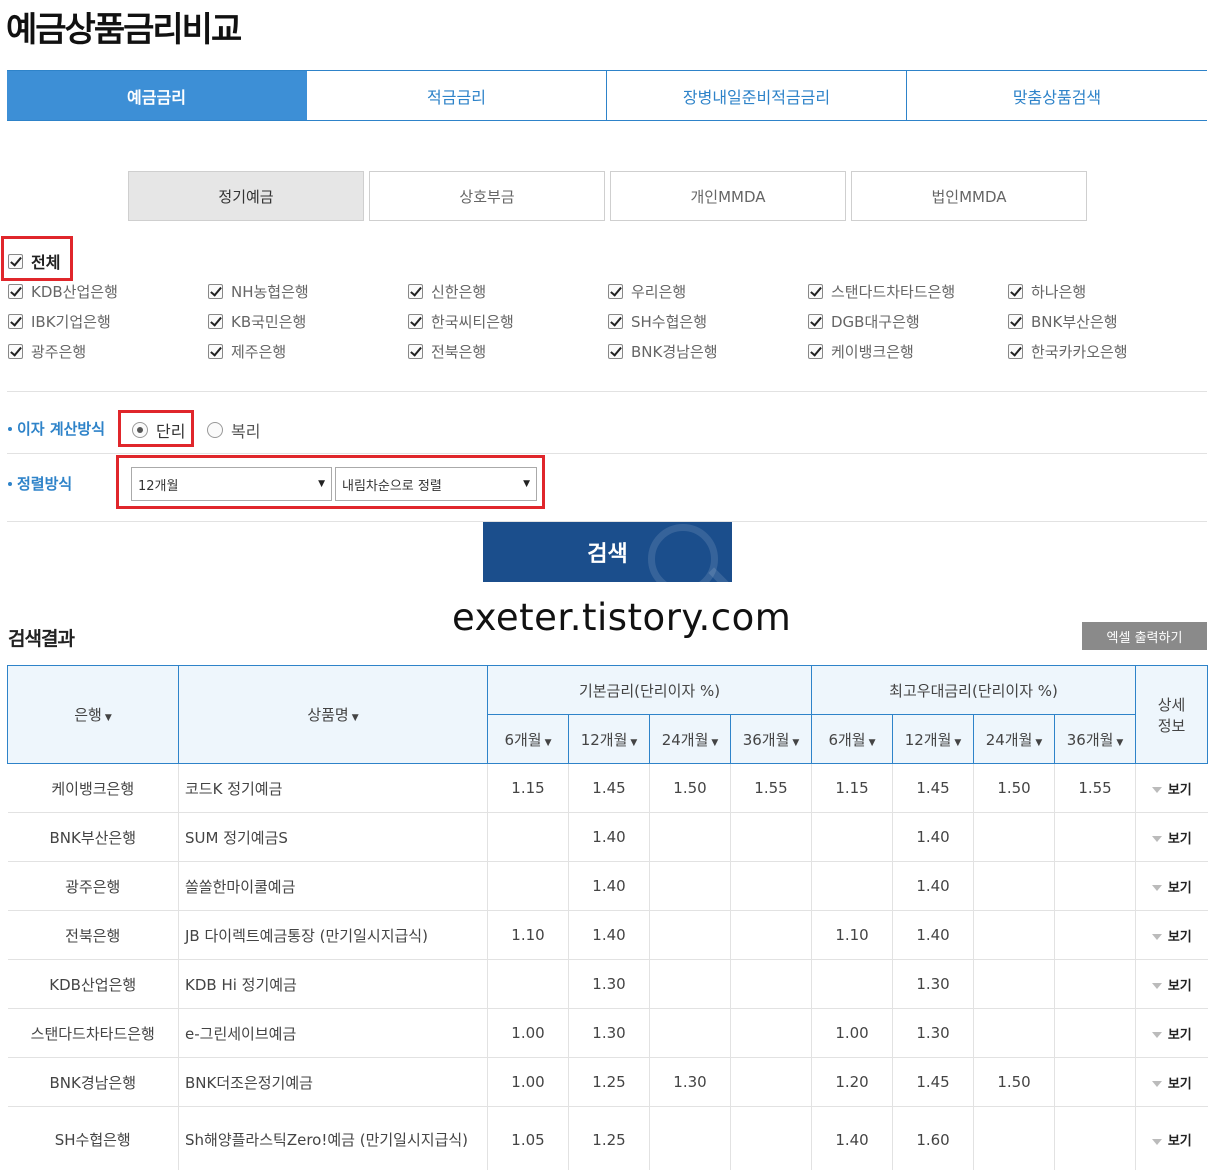 This screenshot has height=1170, width=1223. I want to click on table-row: 광주은행 쏠쏠한마이쿨예금 1.40 1.40 보기, so click(607, 886).